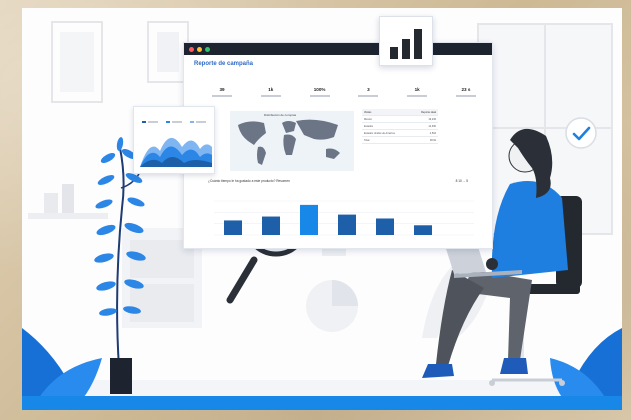 Image resolution: width=631 pixels, height=420 pixels. What do you see at coordinates (406, 44) in the screenshot?
I see `bar-chart-icon` at bounding box center [406, 44].